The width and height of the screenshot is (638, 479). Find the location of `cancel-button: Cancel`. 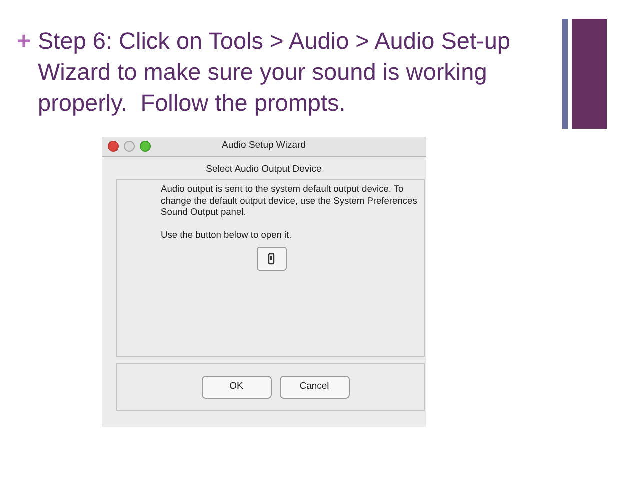

cancel-button: Cancel is located at coordinates (315, 387).